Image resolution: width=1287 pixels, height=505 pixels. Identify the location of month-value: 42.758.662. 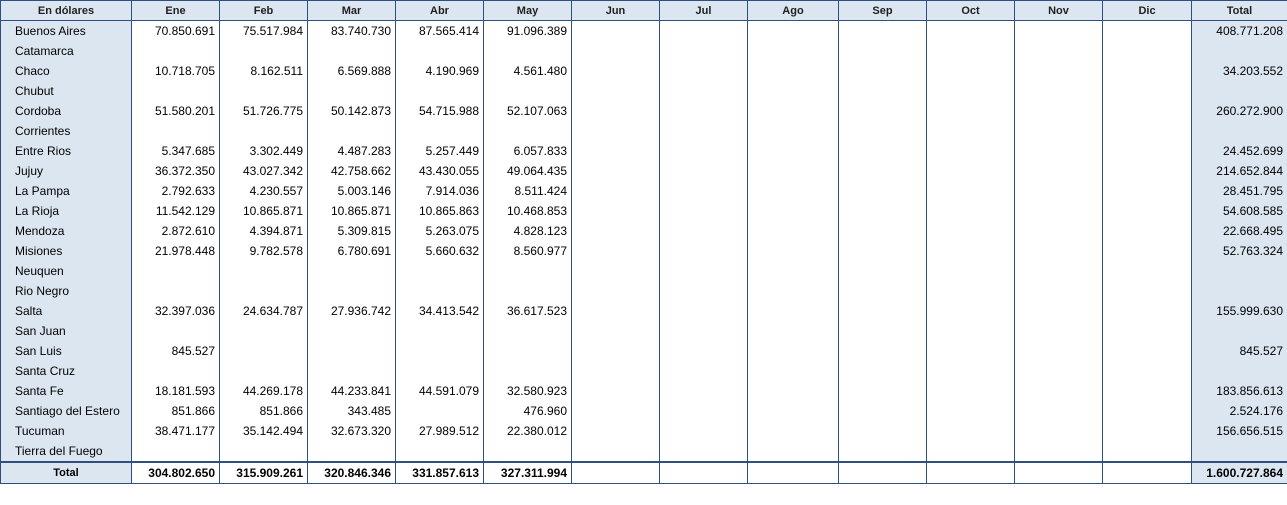
(351, 171).